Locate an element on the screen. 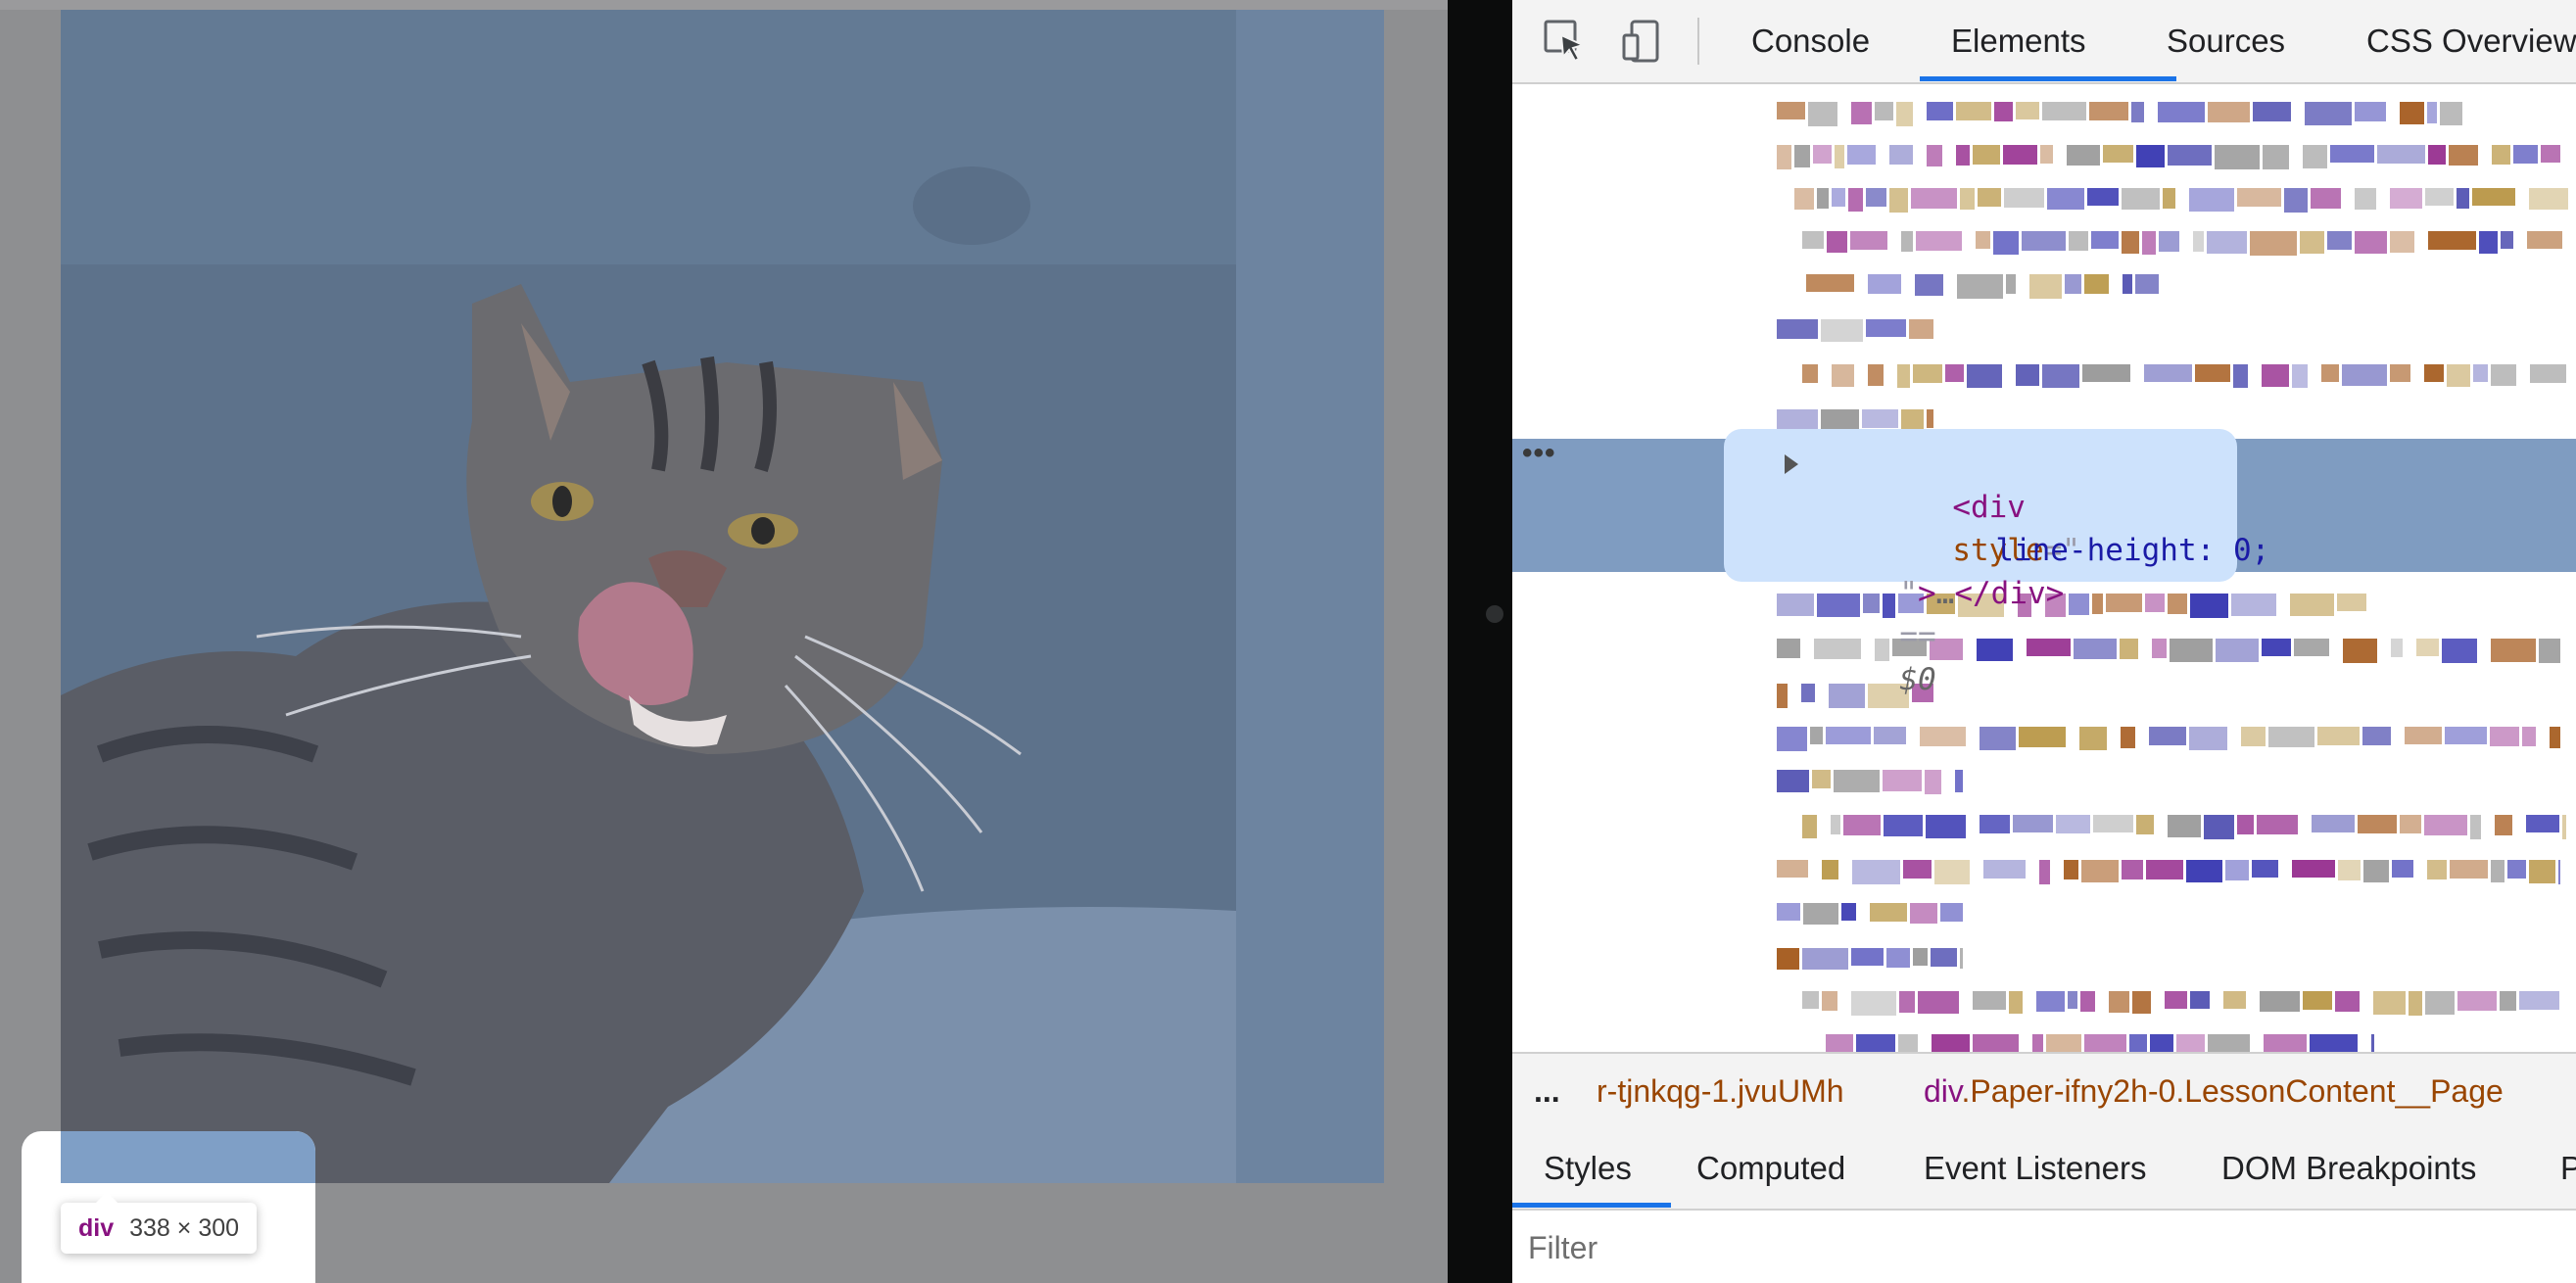 This screenshot has width=2576, height=1283. tab-properties: P is located at coordinates (2568, 1168).